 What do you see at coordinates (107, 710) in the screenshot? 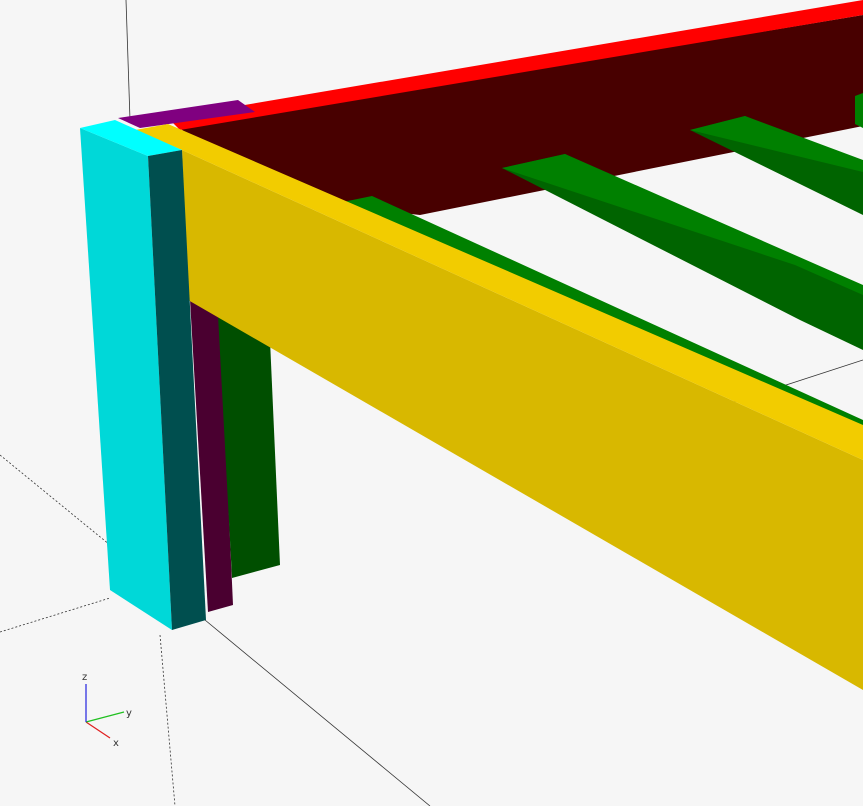
I see `axes-indicator: x y z` at bounding box center [107, 710].